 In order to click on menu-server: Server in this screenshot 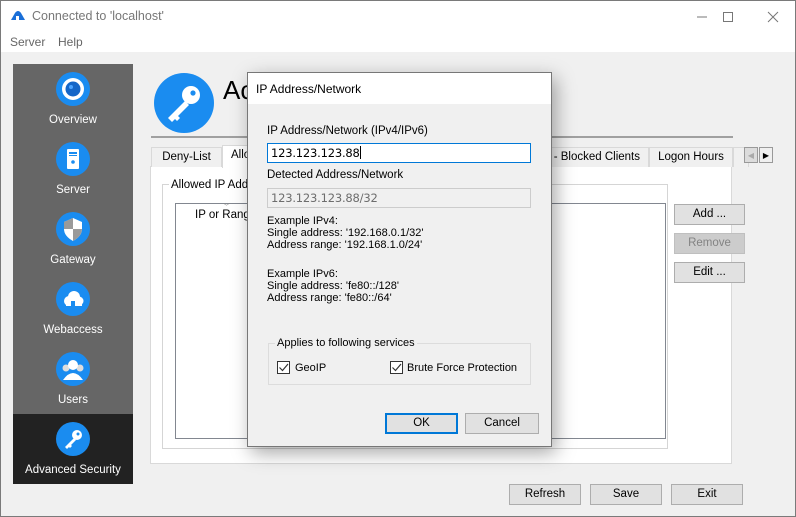, I will do `click(27, 42)`.